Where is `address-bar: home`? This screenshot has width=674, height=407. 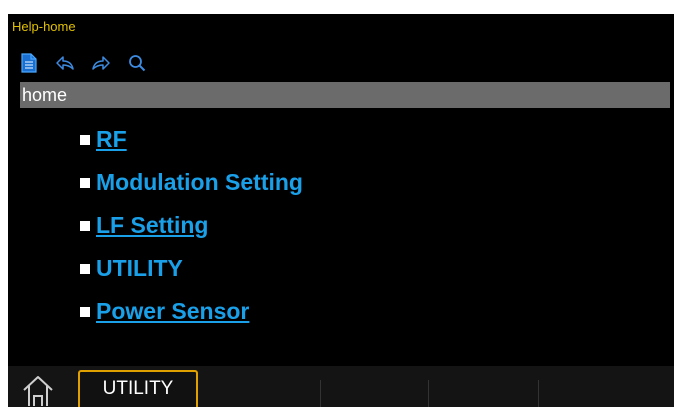 address-bar: home is located at coordinates (345, 95).